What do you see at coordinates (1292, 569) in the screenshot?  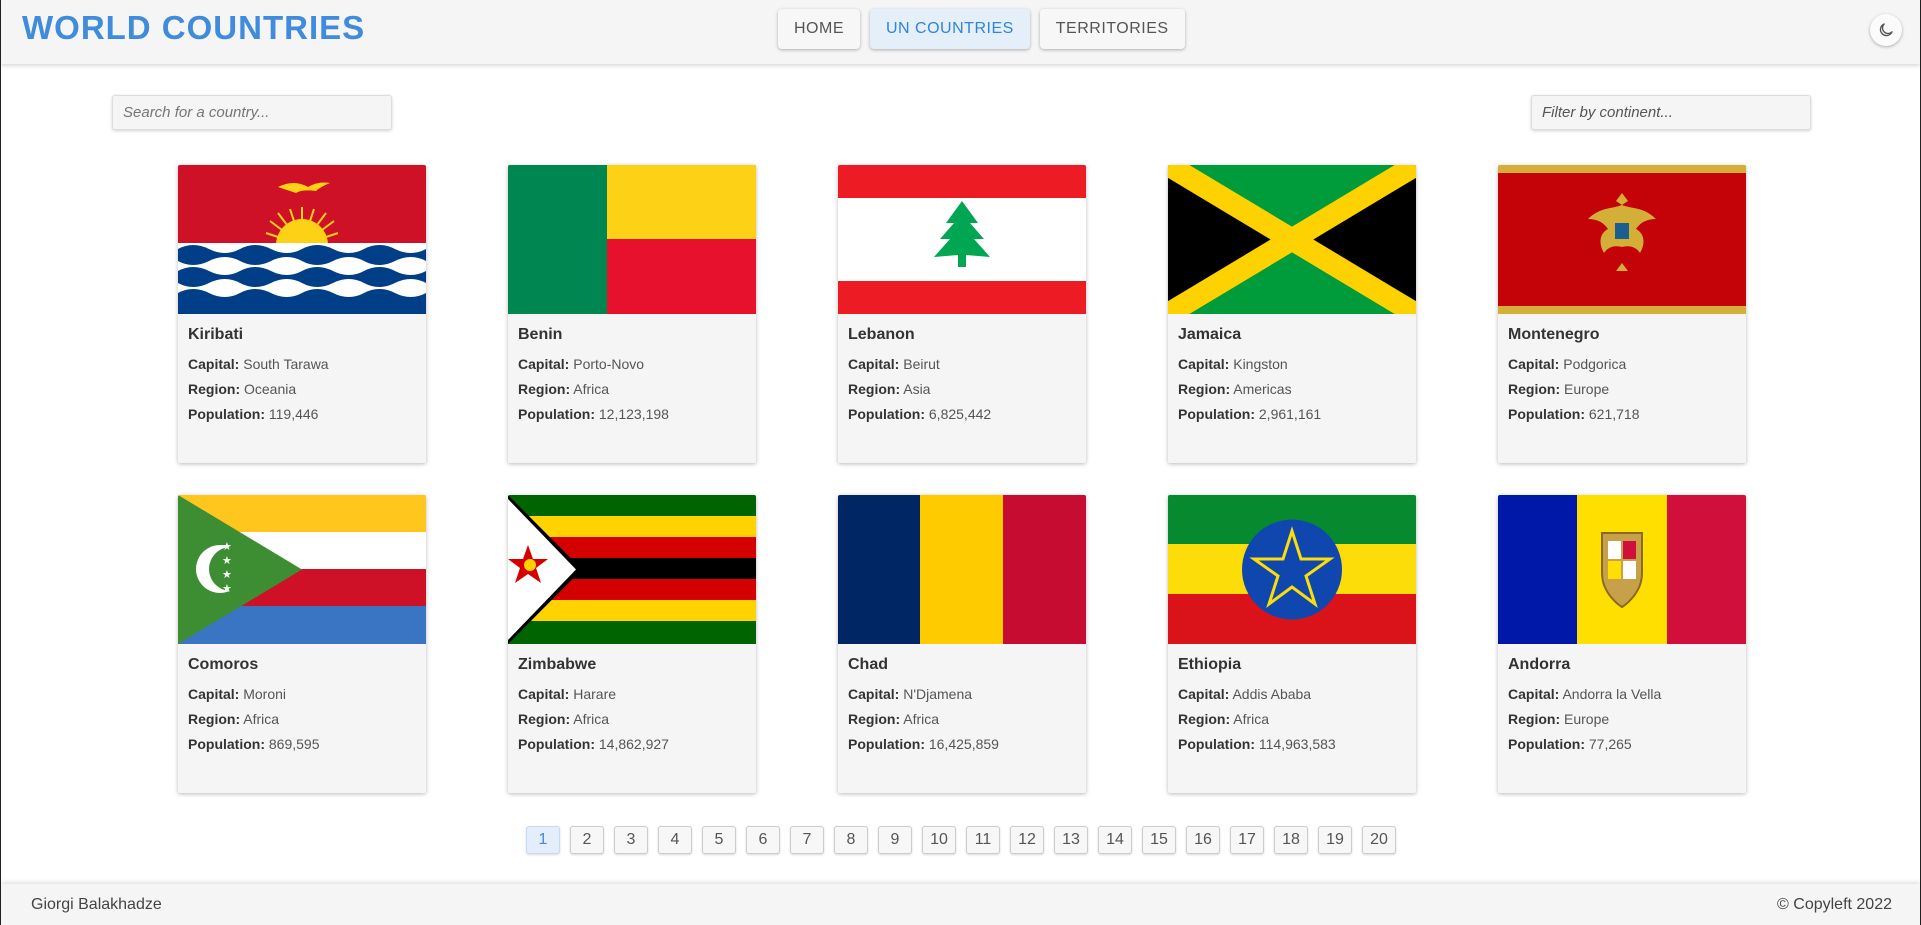 I see `ethiopia-flag-icon` at bounding box center [1292, 569].